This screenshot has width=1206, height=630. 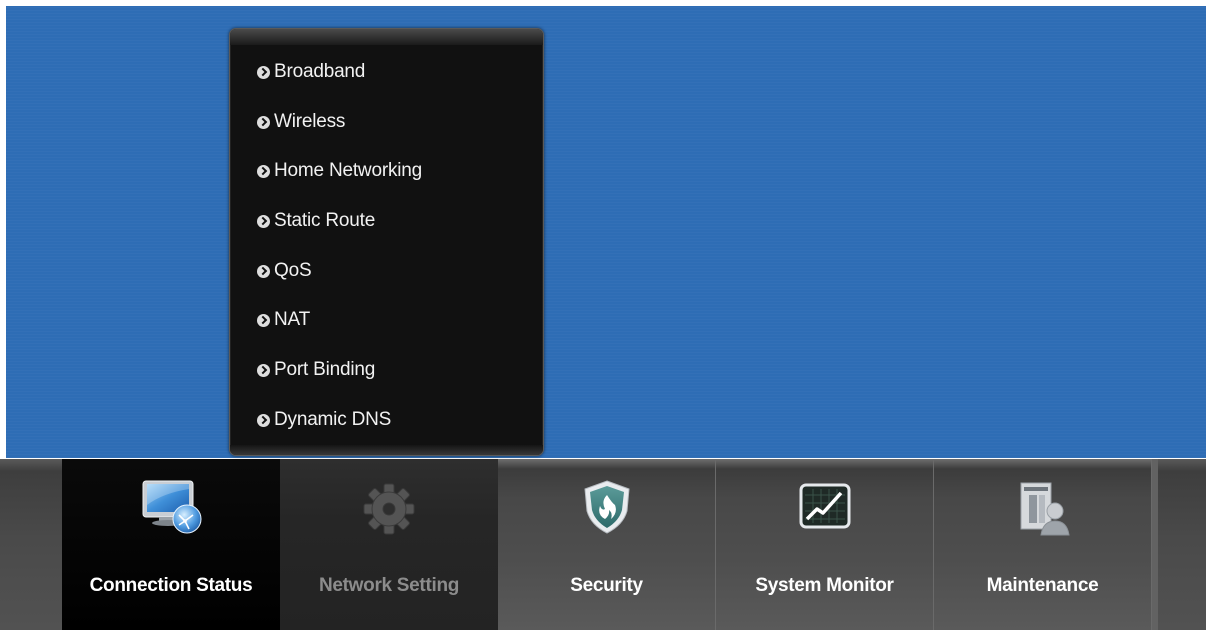 What do you see at coordinates (325, 220) in the screenshot?
I see `menu-item-label: Static Route` at bounding box center [325, 220].